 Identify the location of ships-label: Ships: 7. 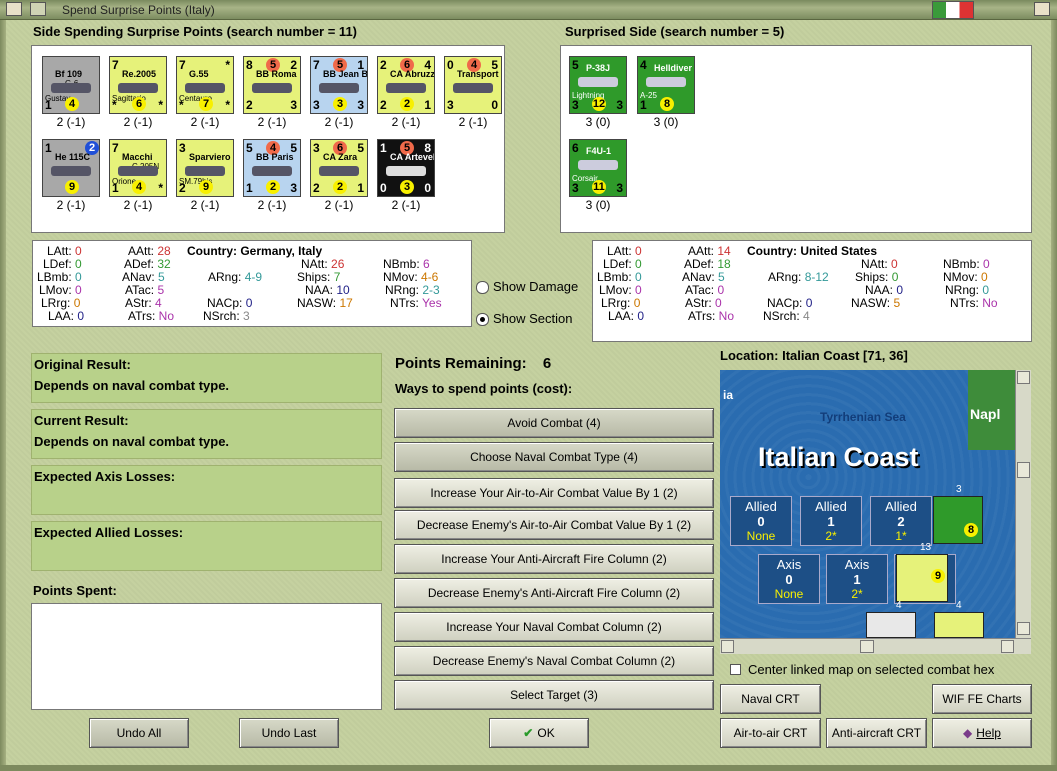
(319, 277).